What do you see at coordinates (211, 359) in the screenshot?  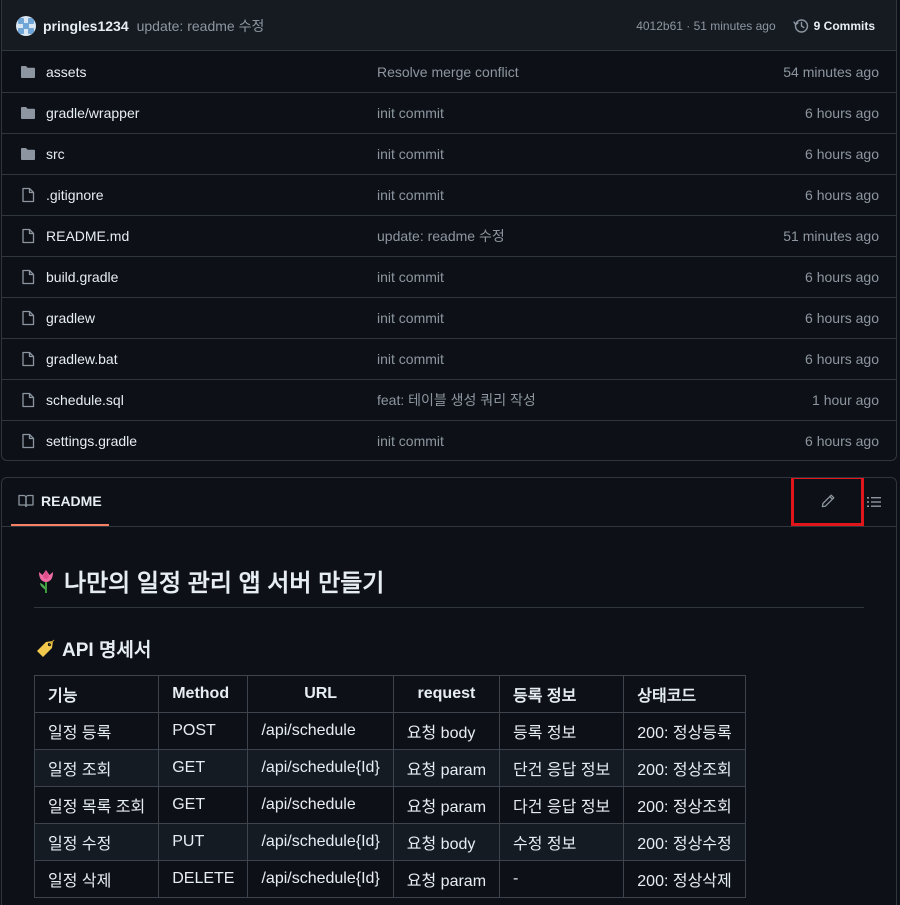 I see `file-name-link: gradlew.bat` at bounding box center [211, 359].